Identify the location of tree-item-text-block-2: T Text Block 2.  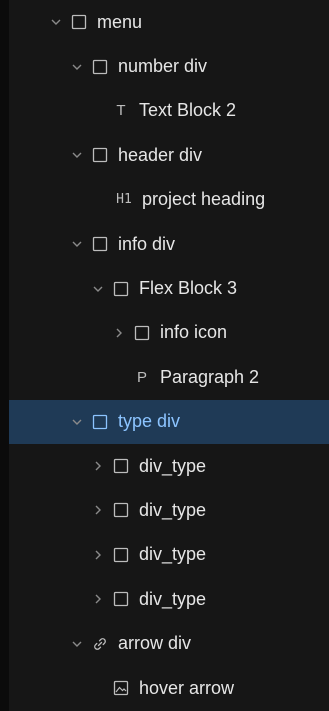
(169, 111).